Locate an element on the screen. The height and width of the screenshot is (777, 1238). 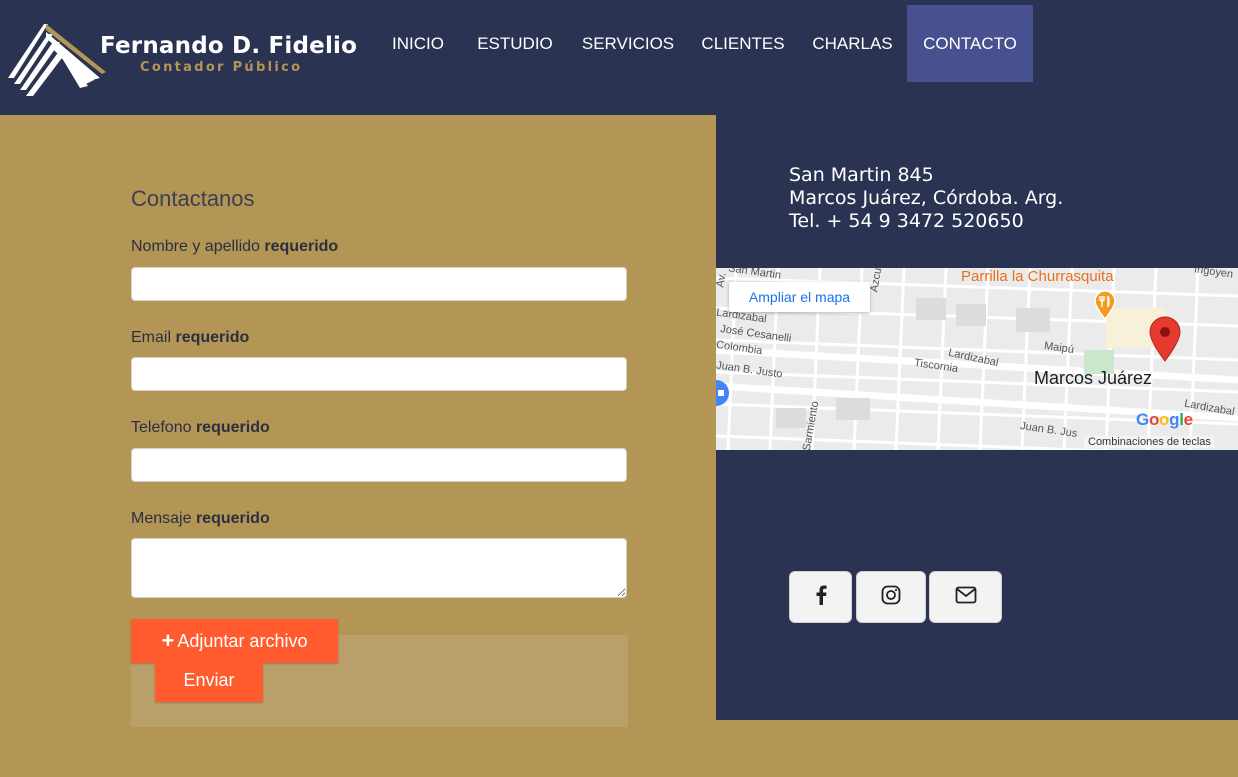
restaurant-pin-icon is located at coordinates (1105, 305).